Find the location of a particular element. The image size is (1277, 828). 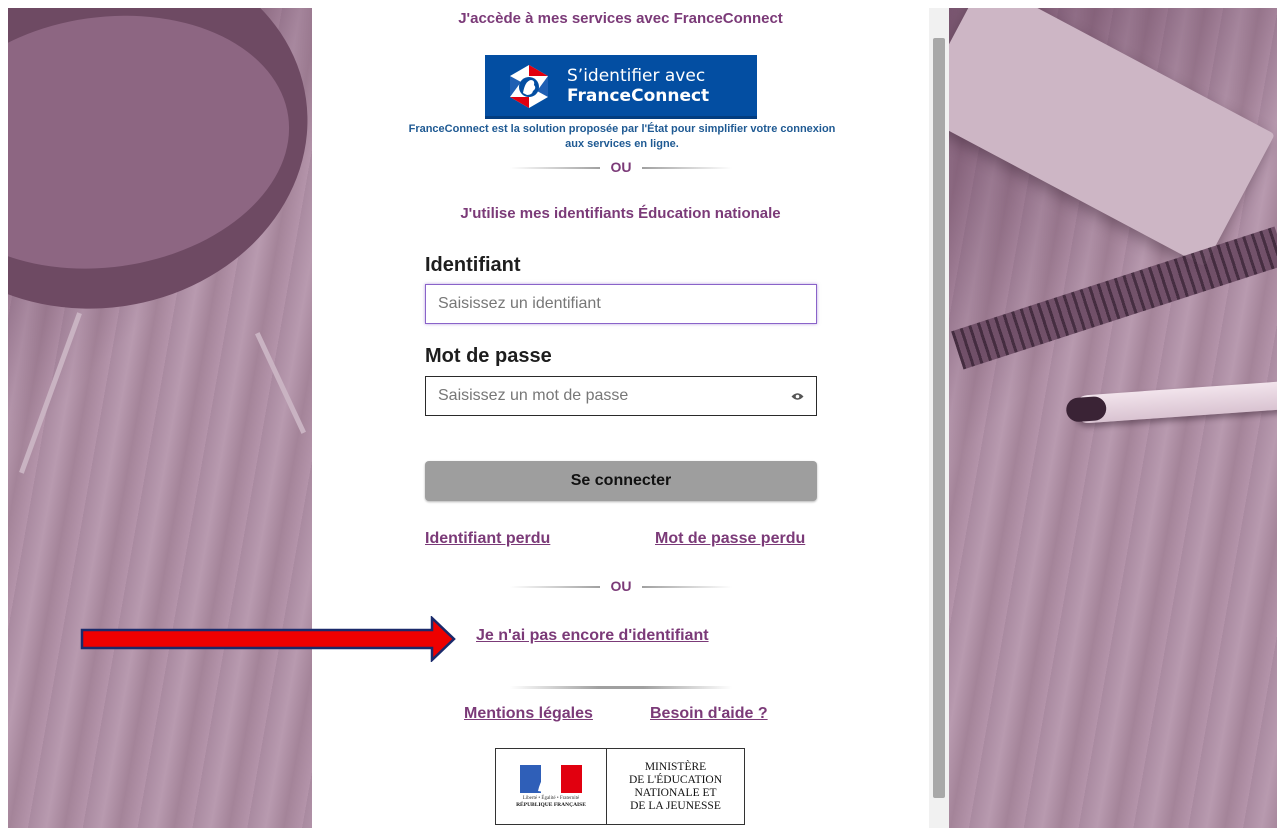

username-input is located at coordinates (621, 304).